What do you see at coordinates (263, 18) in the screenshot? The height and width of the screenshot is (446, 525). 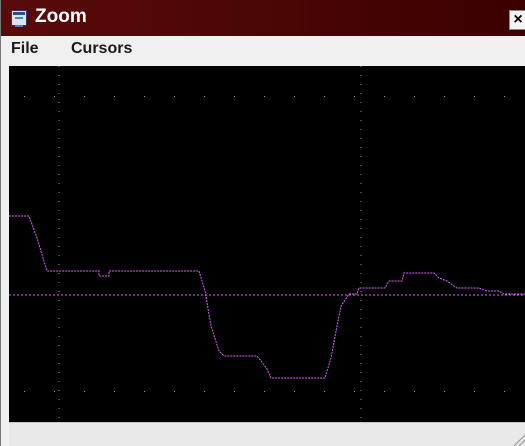 I see `title-bar: Zoom ×` at bounding box center [263, 18].